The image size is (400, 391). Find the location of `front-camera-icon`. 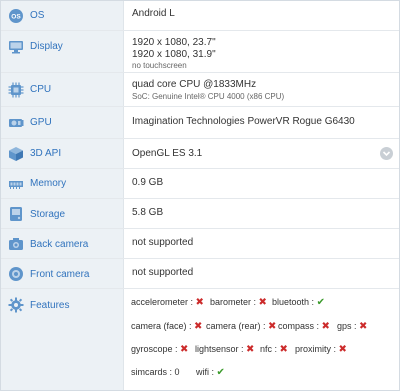

front-camera-icon is located at coordinates (16, 274).